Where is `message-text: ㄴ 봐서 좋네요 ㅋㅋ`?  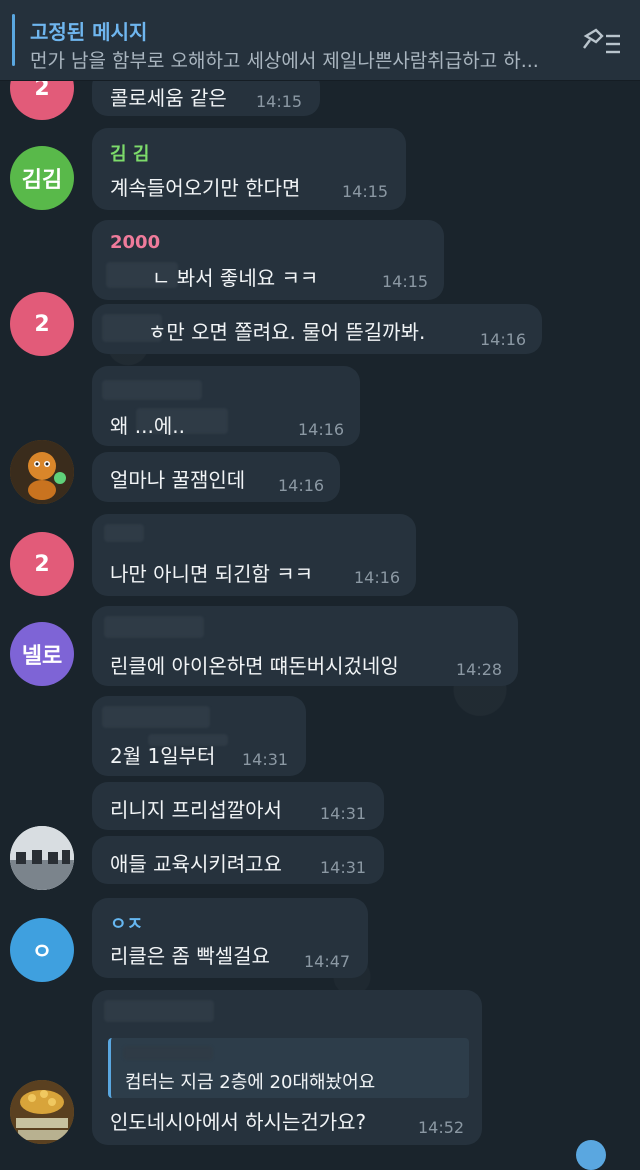 message-text: ㄴ 봐서 좋네요 ㅋㅋ is located at coordinates (235, 278).